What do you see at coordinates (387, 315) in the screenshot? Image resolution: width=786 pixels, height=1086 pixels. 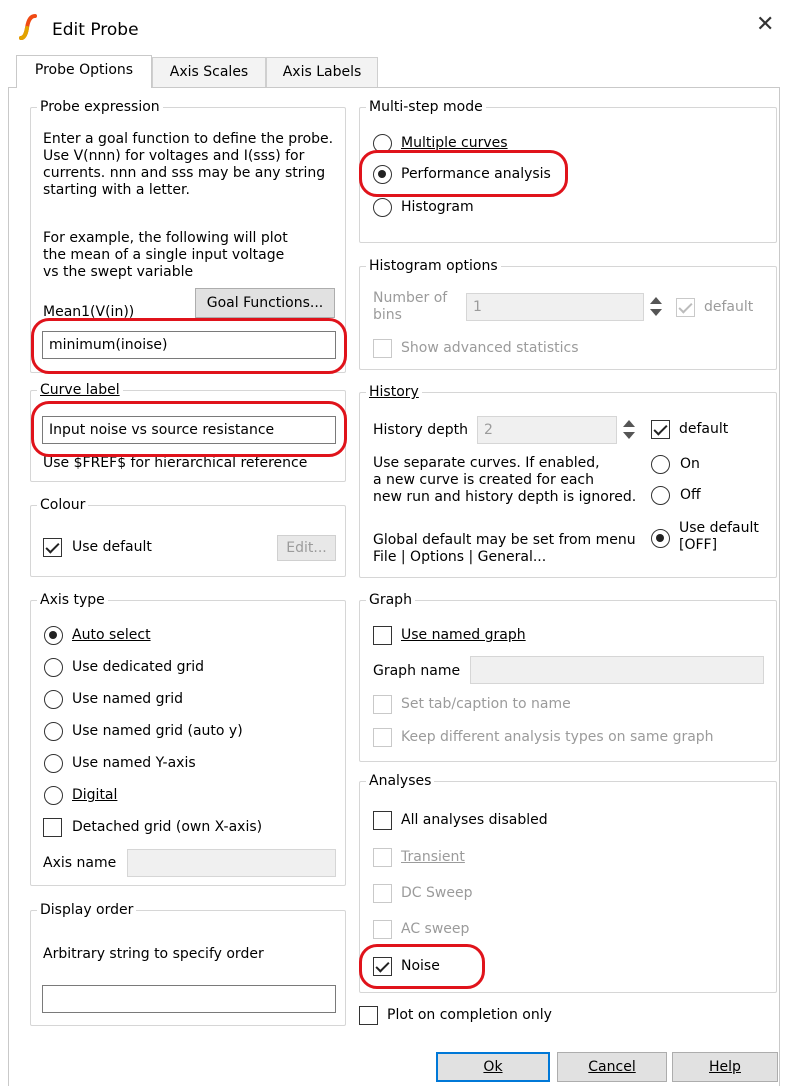 I see `bins-label: bins` at bounding box center [387, 315].